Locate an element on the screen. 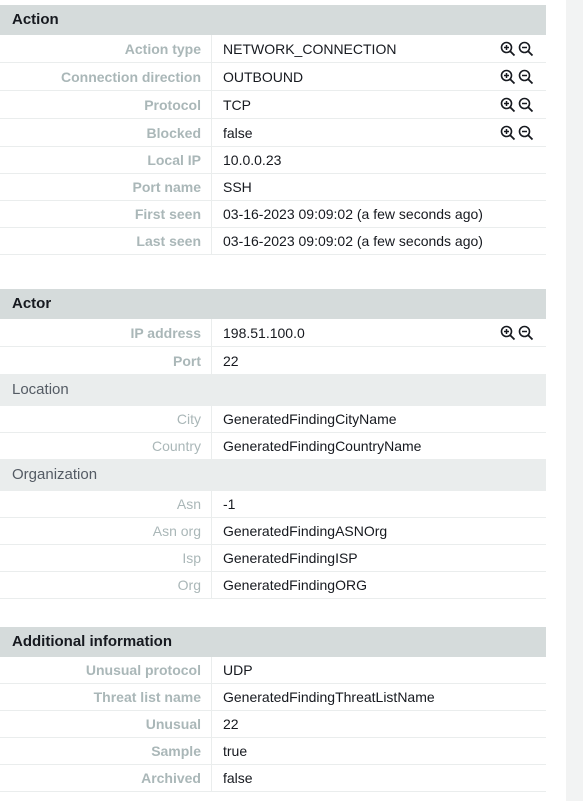  field-label: Local IP is located at coordinates (106, 160).